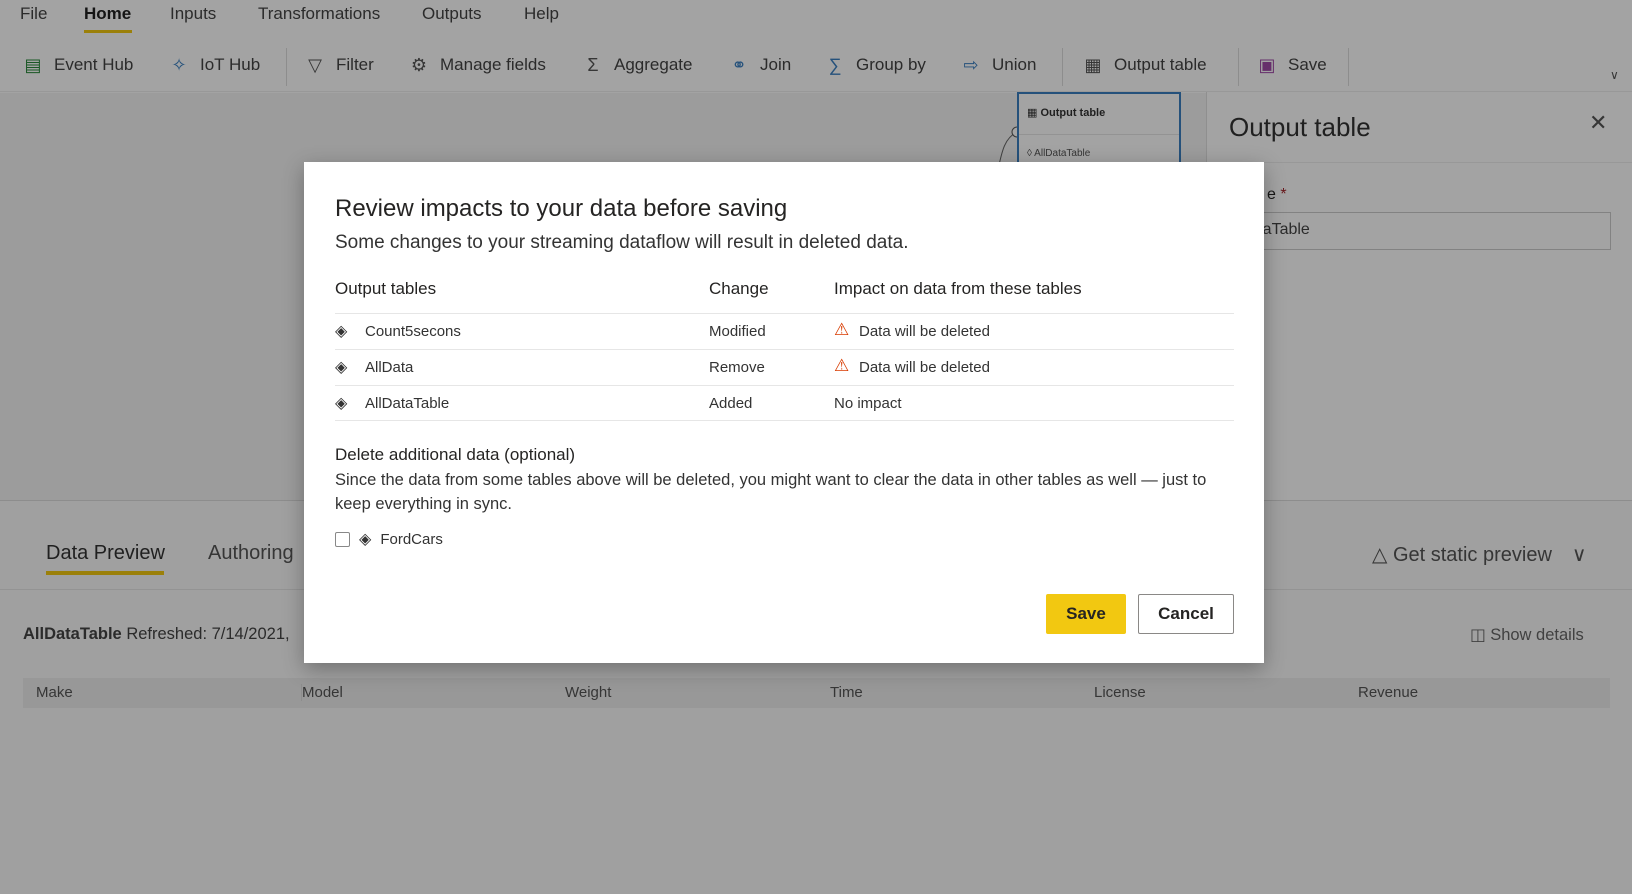 Image resolution: width=1632 pixels, height=894 pixels. What do you see at coordinates (342, 539) in the screenshot?
I see `checkbox` at bounding box center [342, 539].